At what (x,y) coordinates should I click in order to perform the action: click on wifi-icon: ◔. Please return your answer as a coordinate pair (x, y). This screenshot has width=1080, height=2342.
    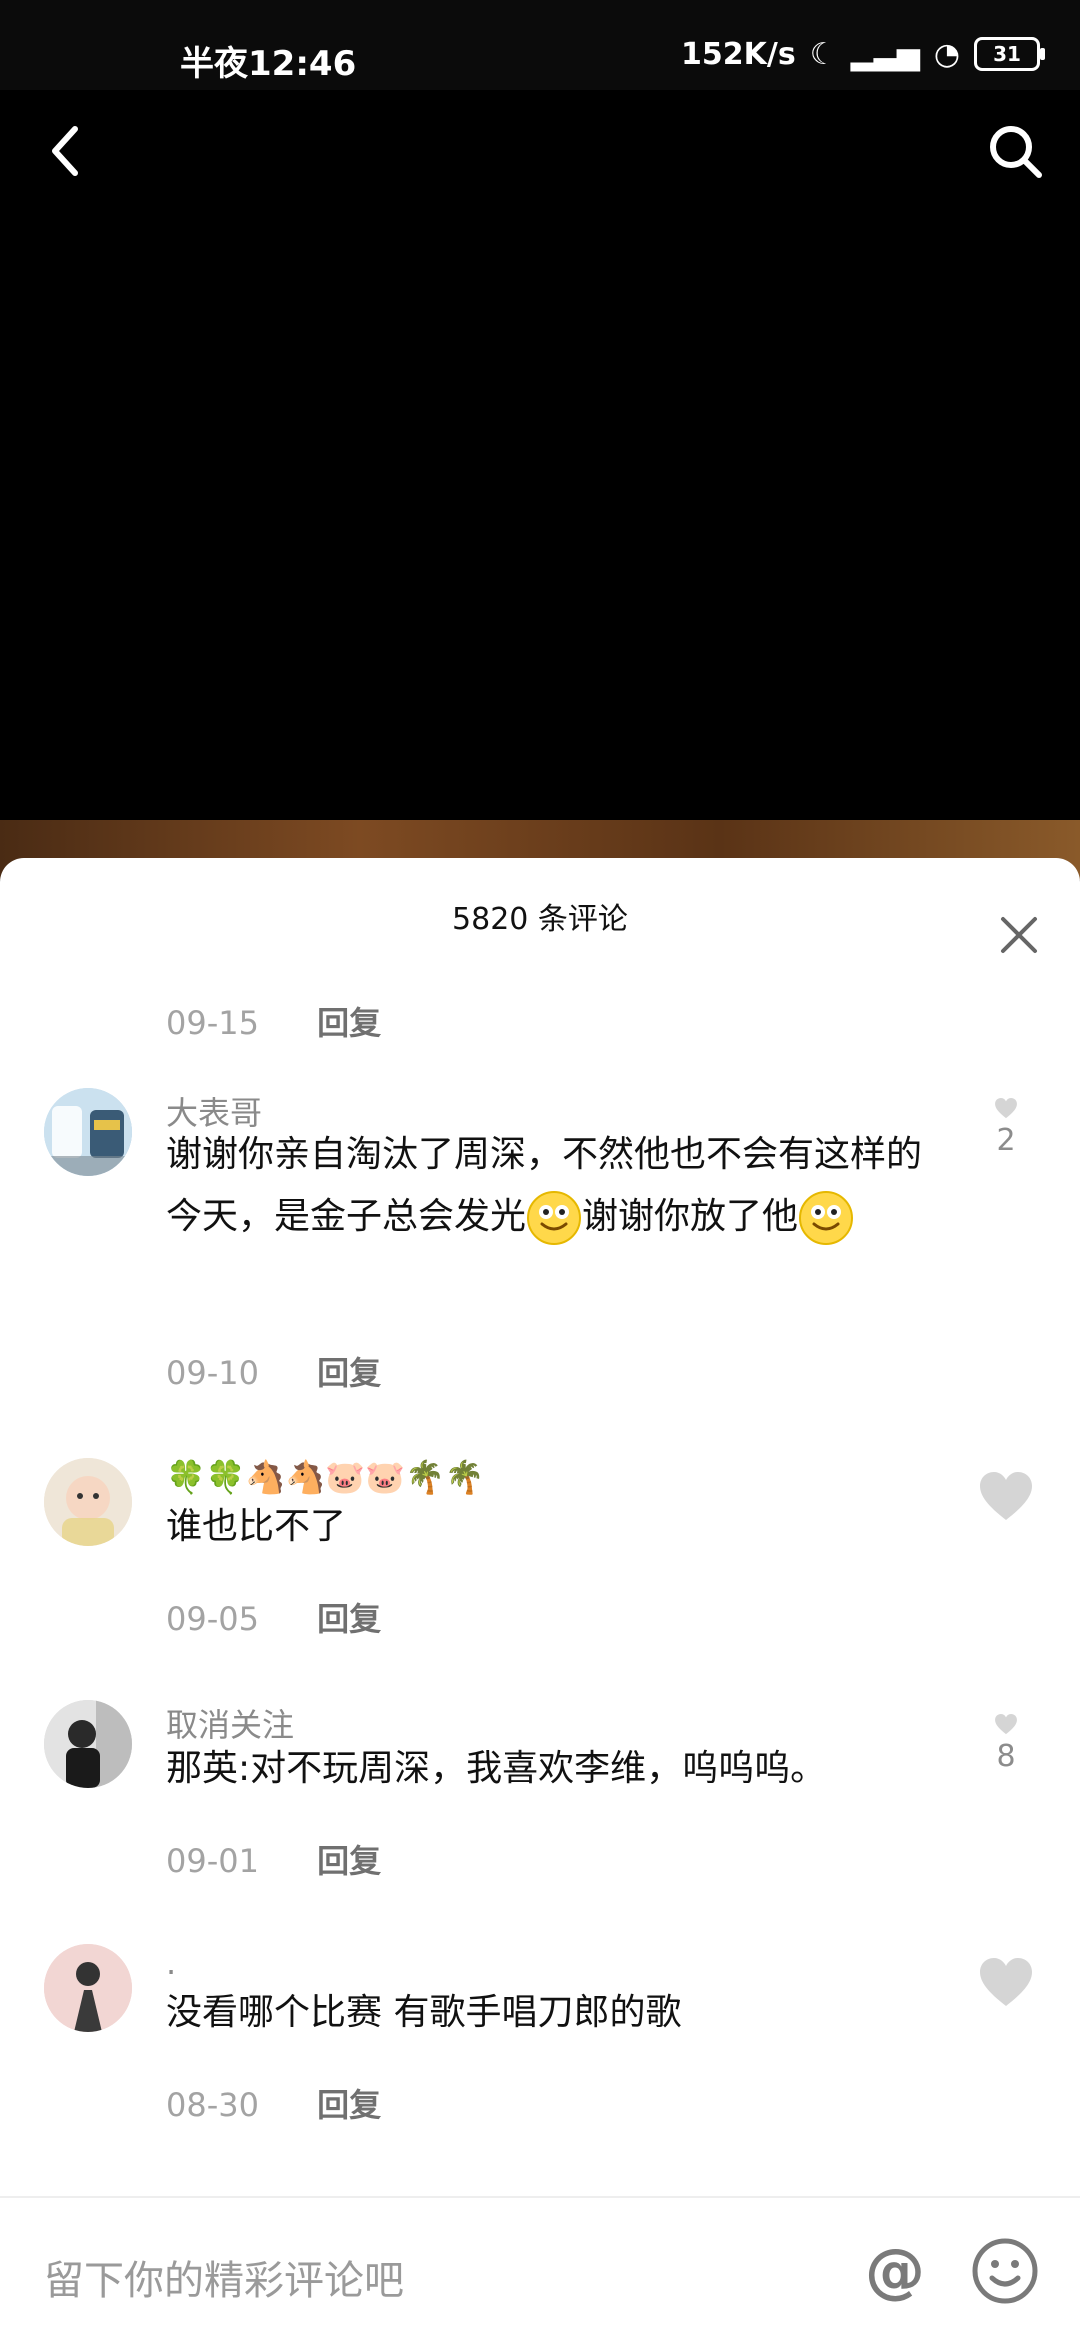
    Looking at the image, I should click on (946, 54).